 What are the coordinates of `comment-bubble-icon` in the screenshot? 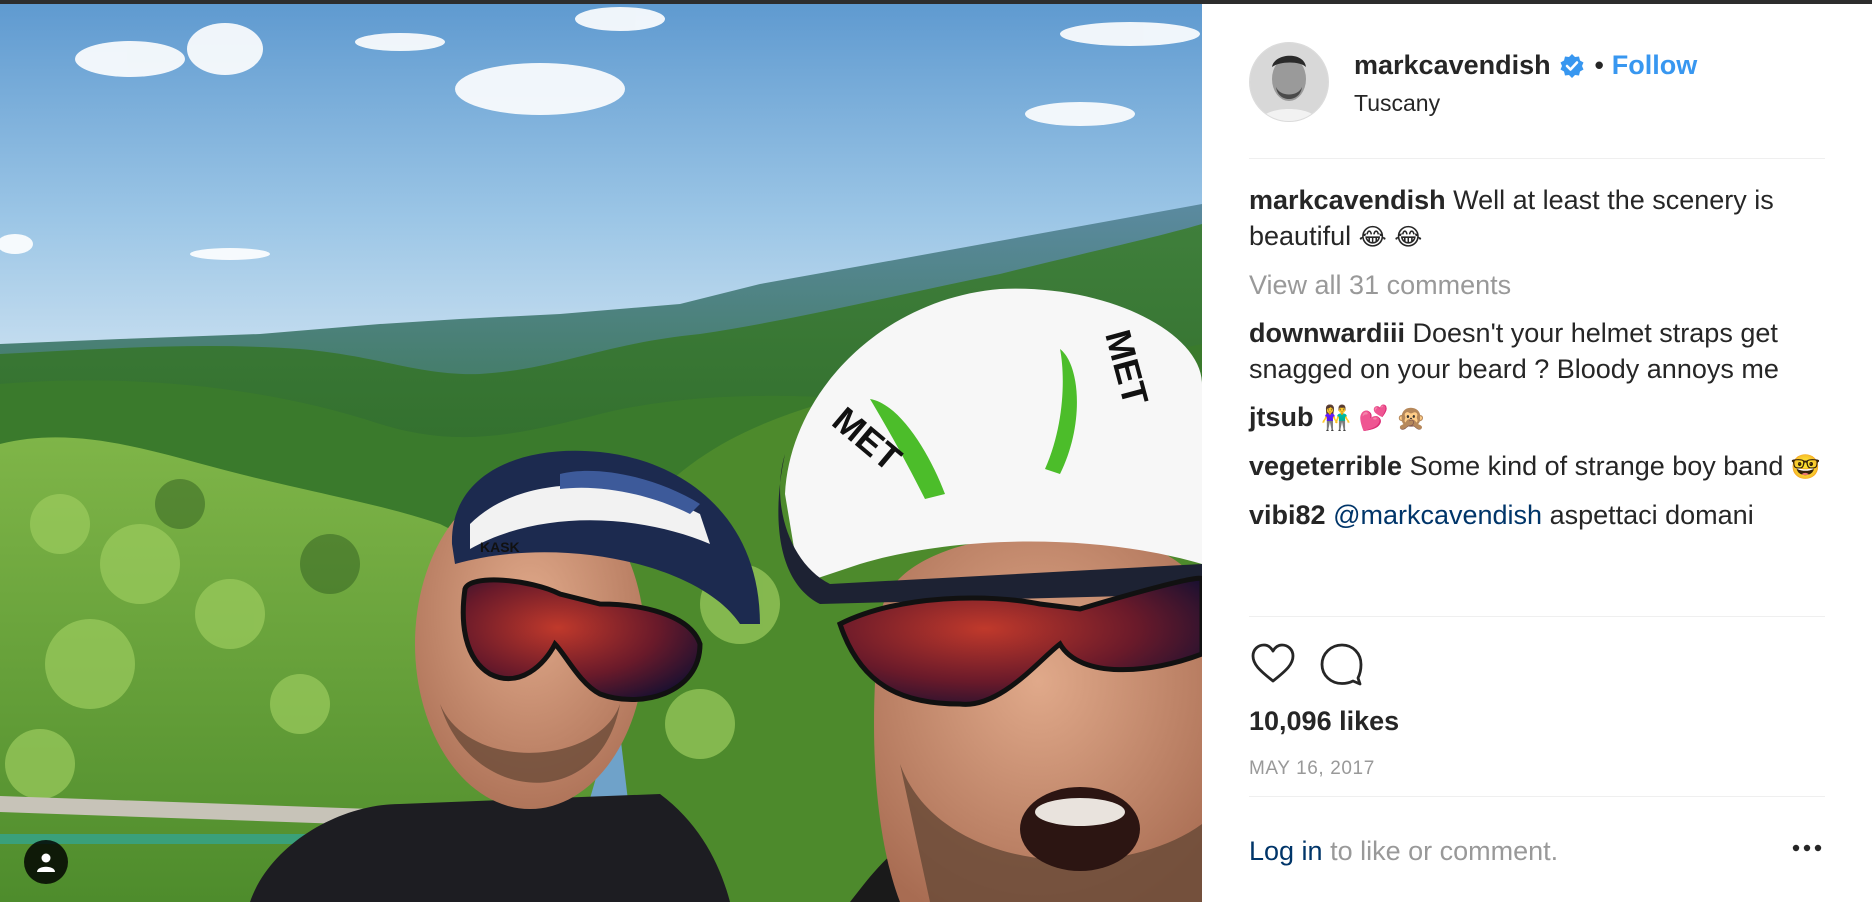 It's located at (1341, 664).